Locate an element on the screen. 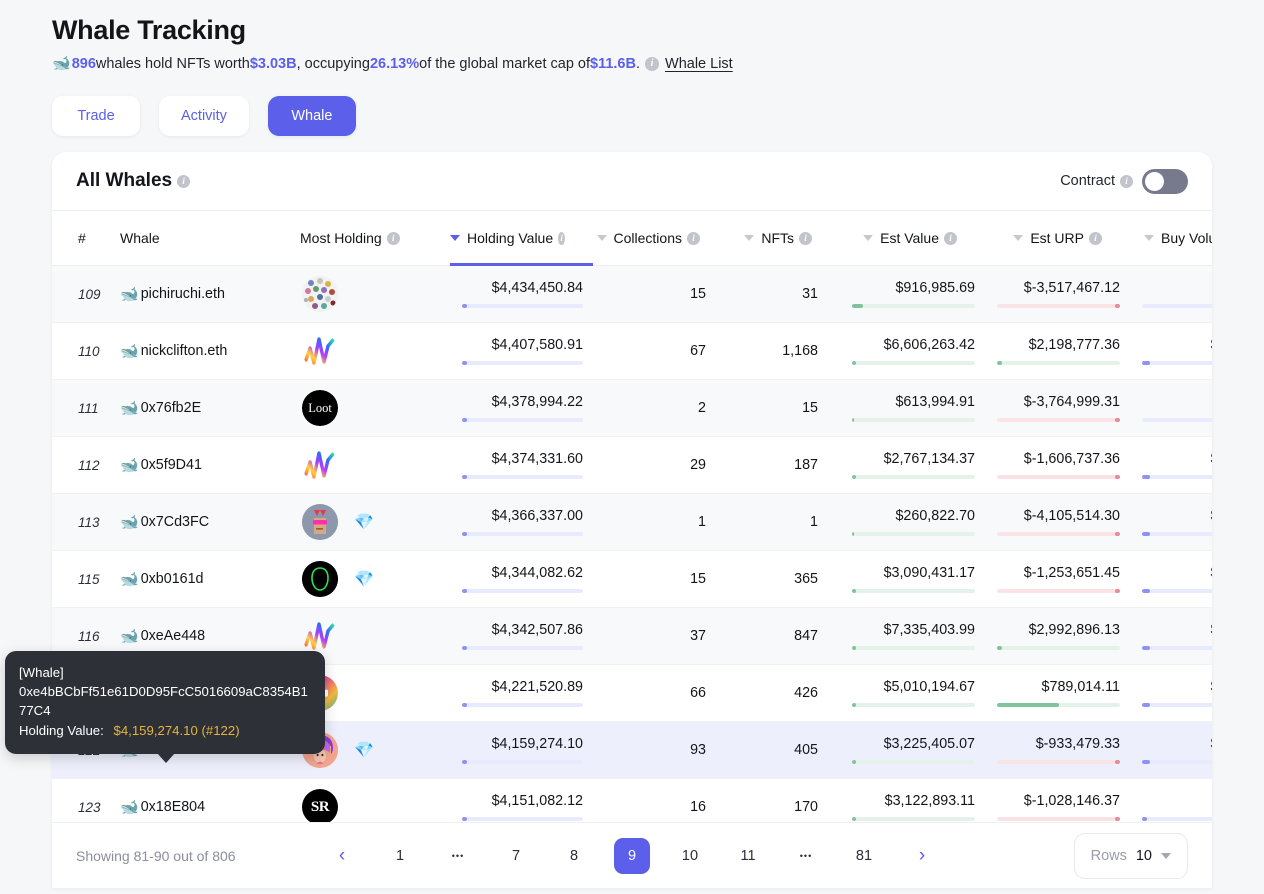 This screenshot has width=1264, height=894. pagination-next: › is located at coordinates (922, 856).